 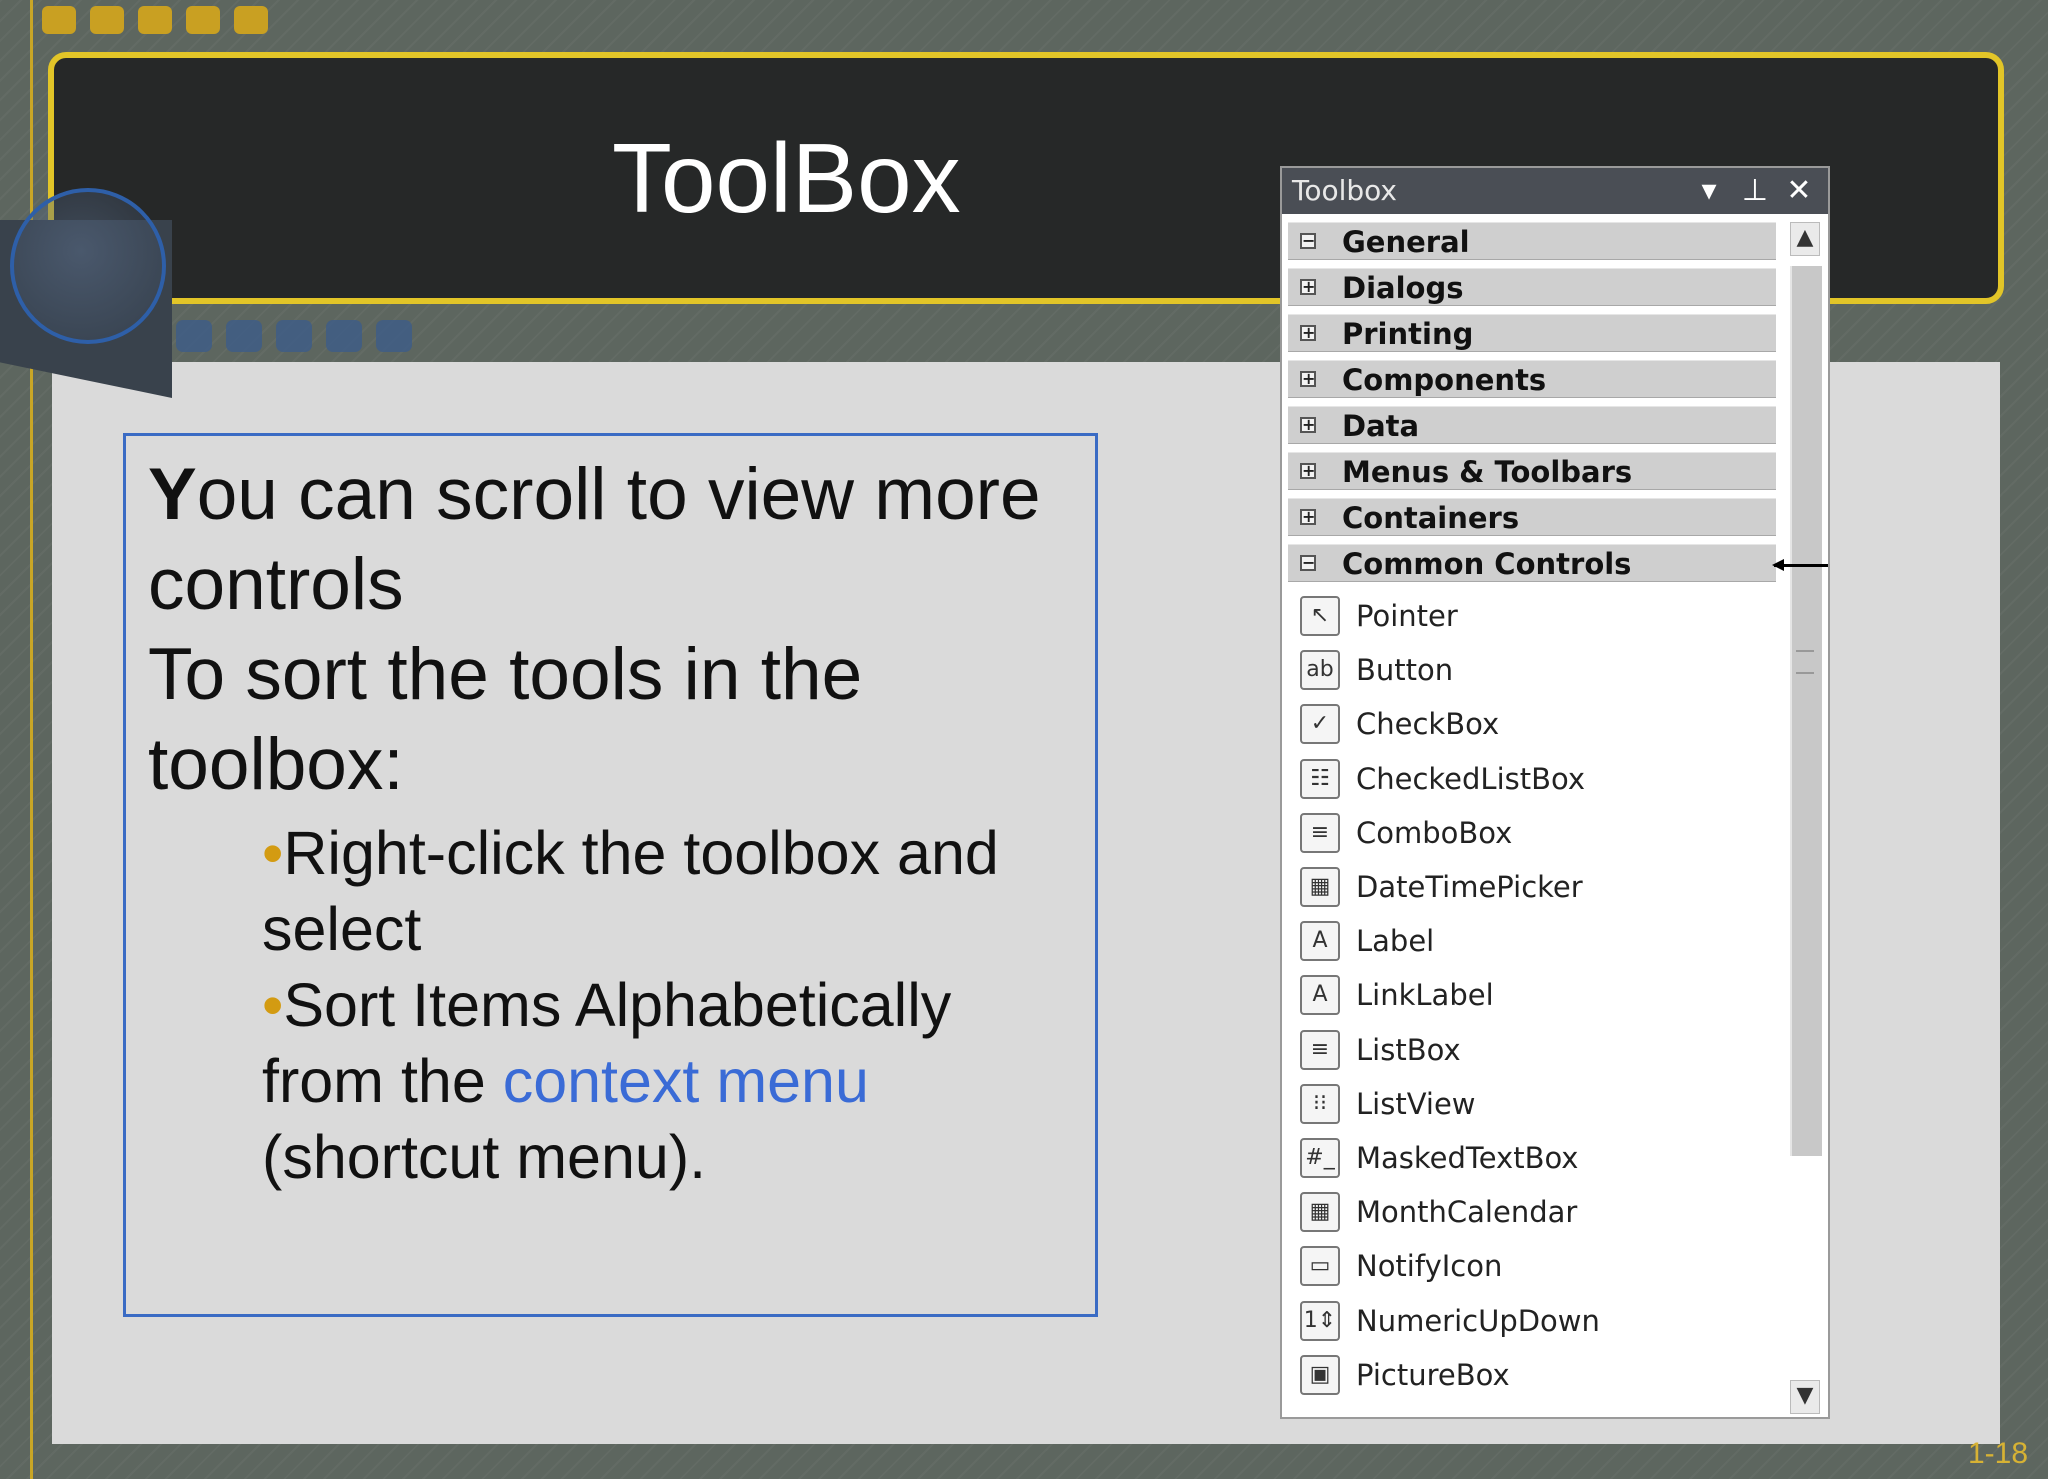 I want to click on toolbox-scrollbar: ▲ ▼, so click(x=1805, y=815).